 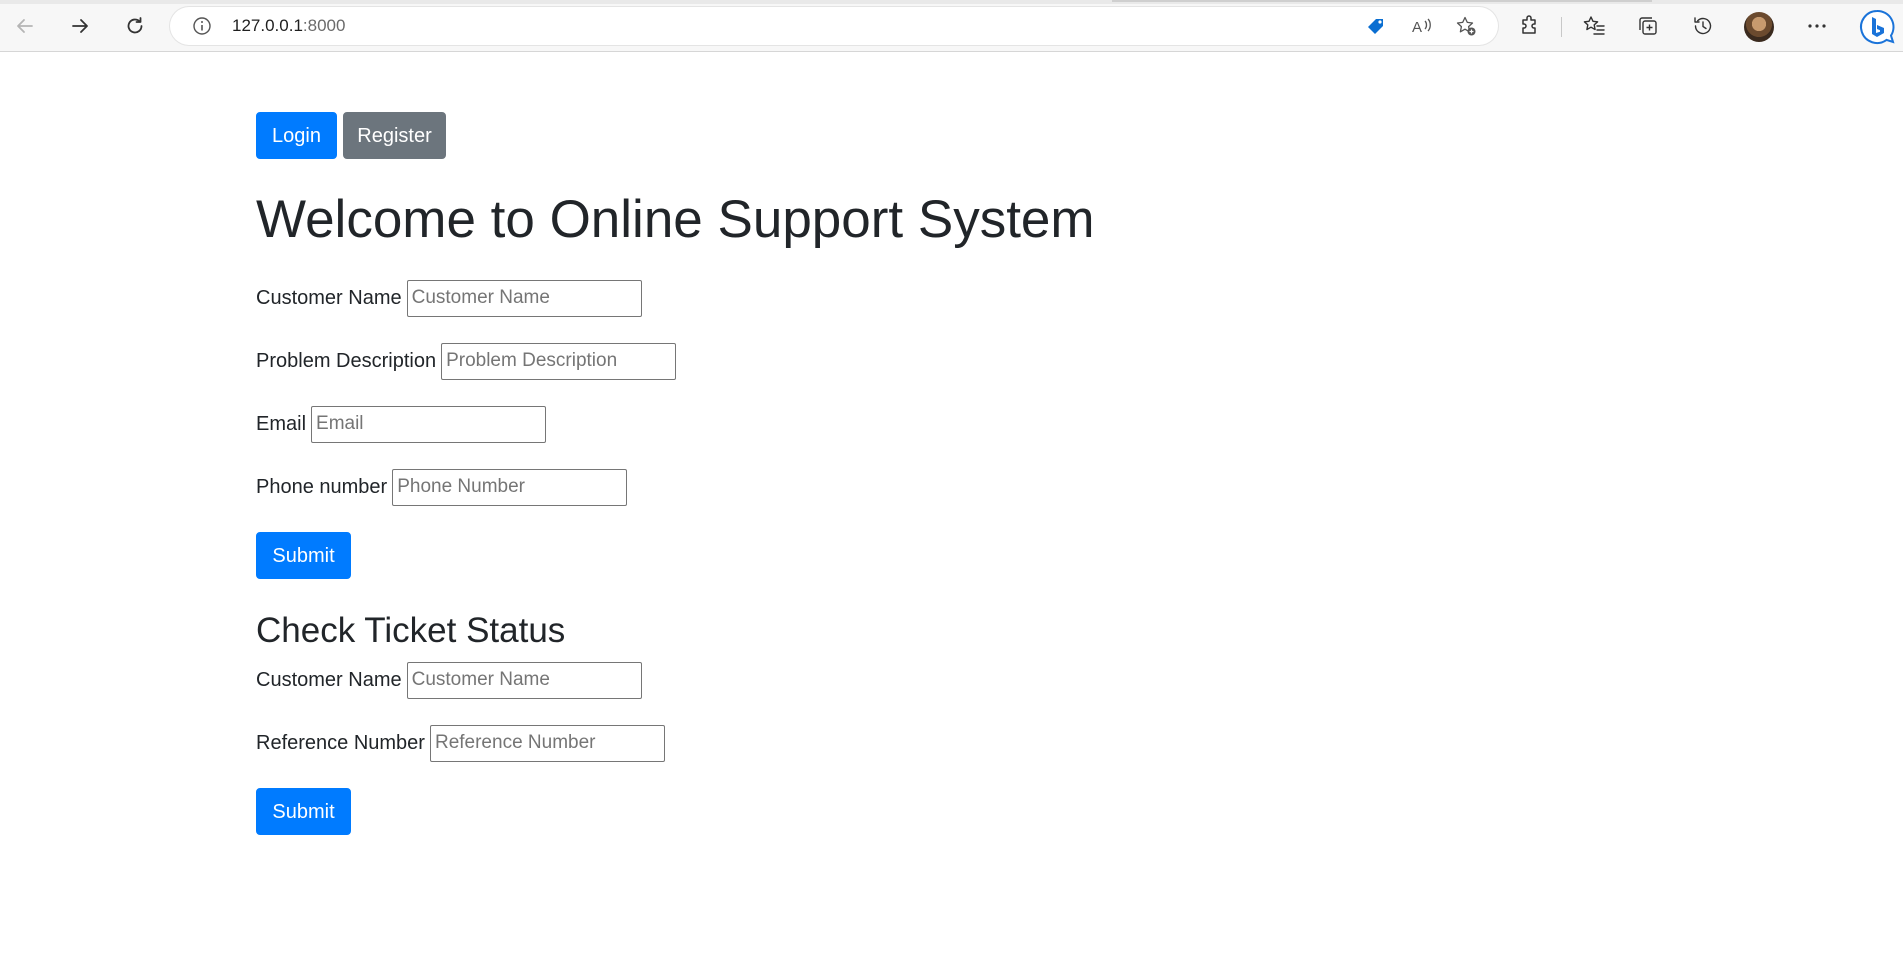 What do you see at coordinates (559, 361) in the screenshot?
I see `problem-description-input` at bounding box center [559, 361].